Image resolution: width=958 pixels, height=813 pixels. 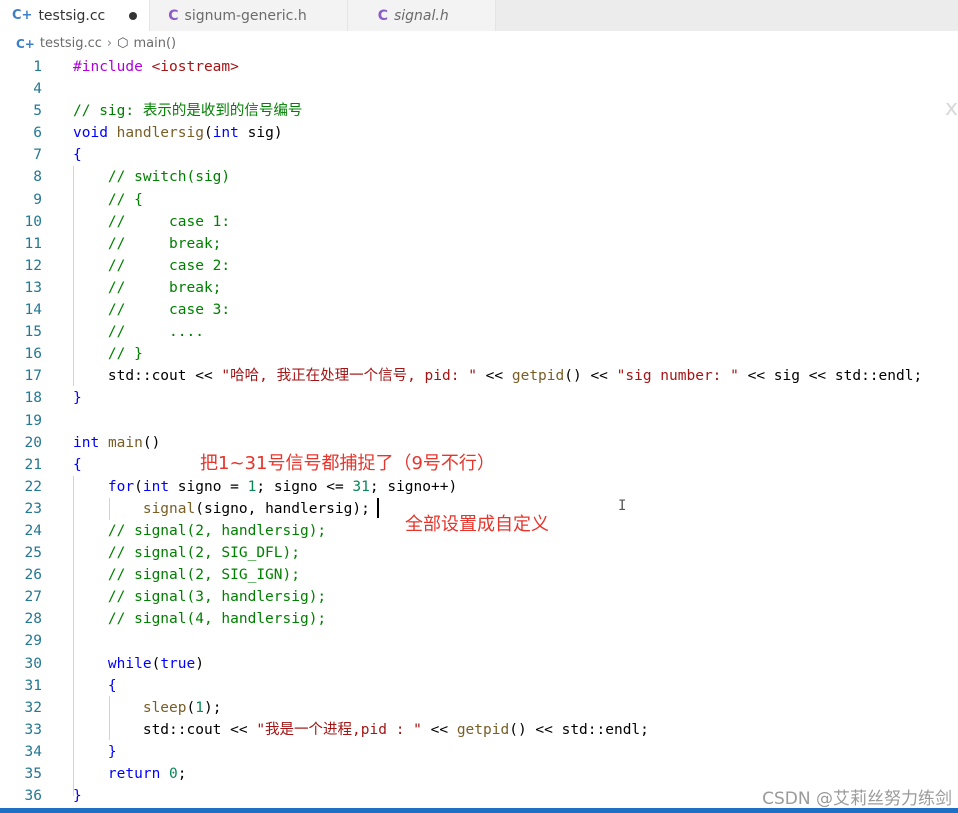 What do you see at coordinates (479, 288) in the screenshot?
I see `code-line: 13 // break;` at bounding box center [479, 288].